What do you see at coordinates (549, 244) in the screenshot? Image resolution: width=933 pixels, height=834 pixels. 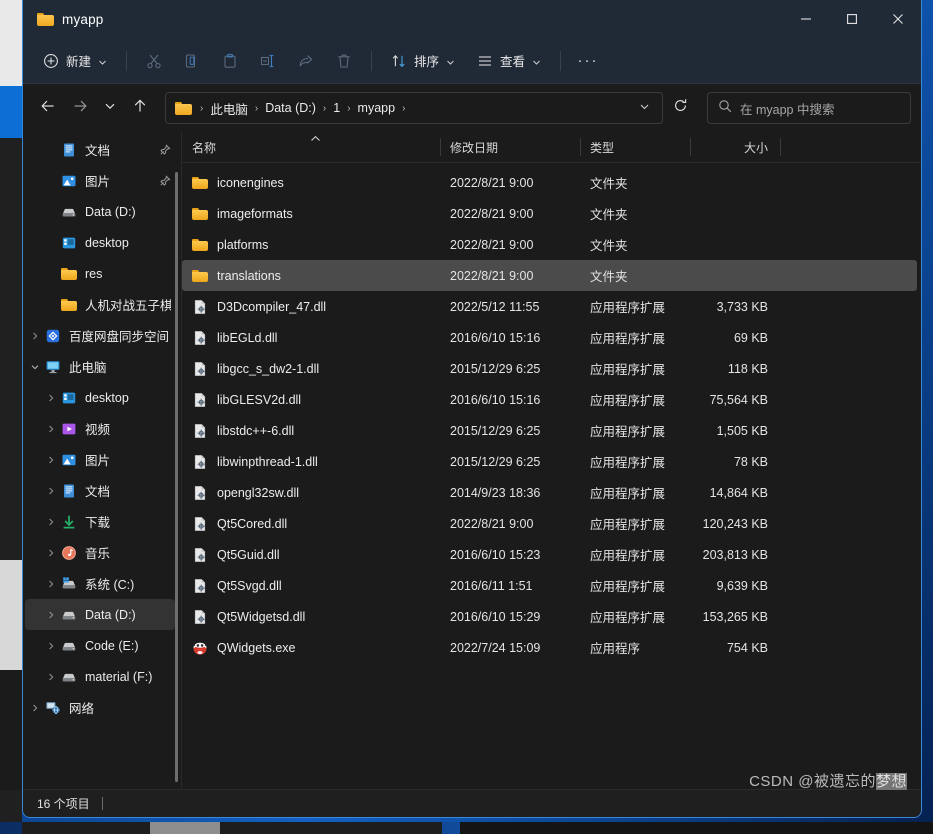 I see `table-row: platforms 2022/8/21 9:00 文件夹` at bounding box center [549, 244].